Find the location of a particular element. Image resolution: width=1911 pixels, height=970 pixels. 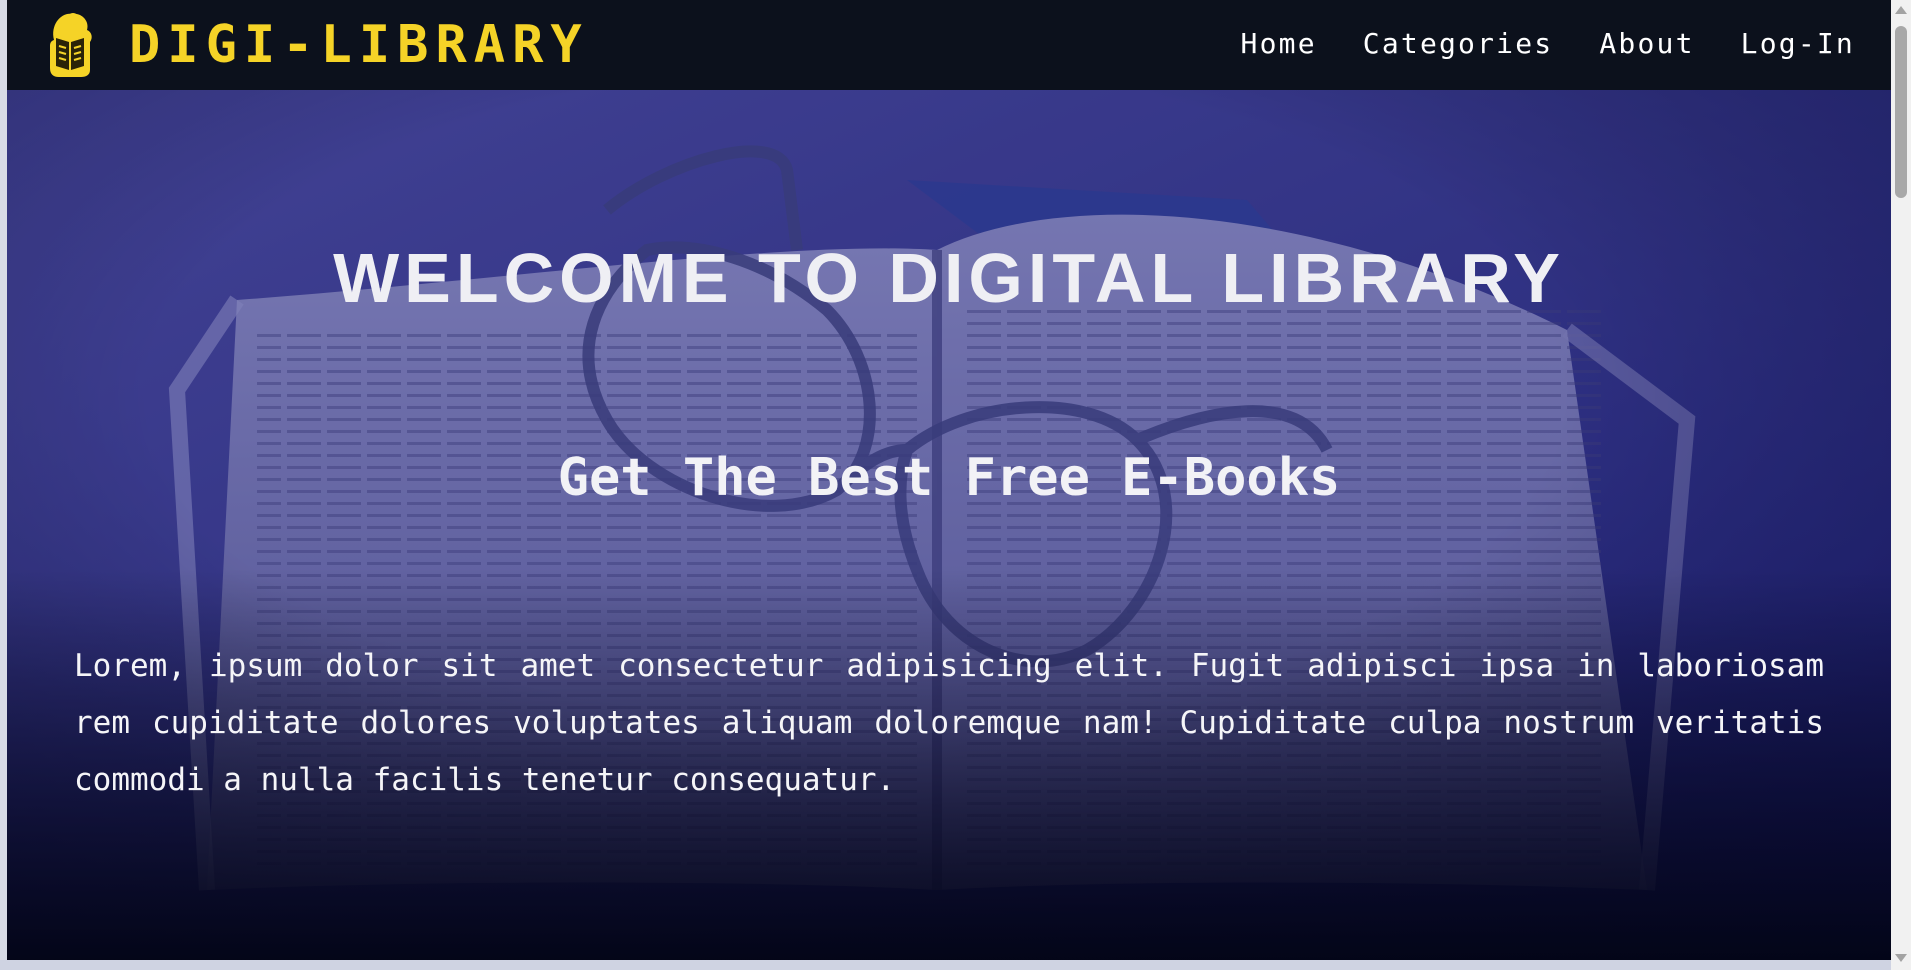

page-bottom-strip is located at coordinates (945, 965).